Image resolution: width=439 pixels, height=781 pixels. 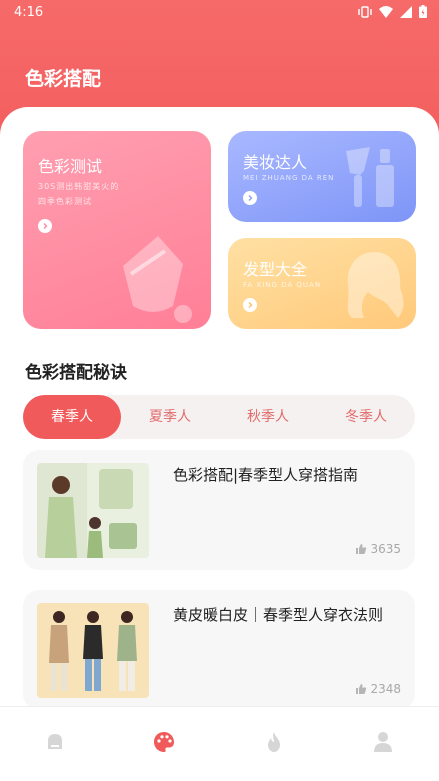 What do you see at coordinates (157, 279) in the screenshot?
I see `paint-bucket-icon` at bounding box center [157, 279].